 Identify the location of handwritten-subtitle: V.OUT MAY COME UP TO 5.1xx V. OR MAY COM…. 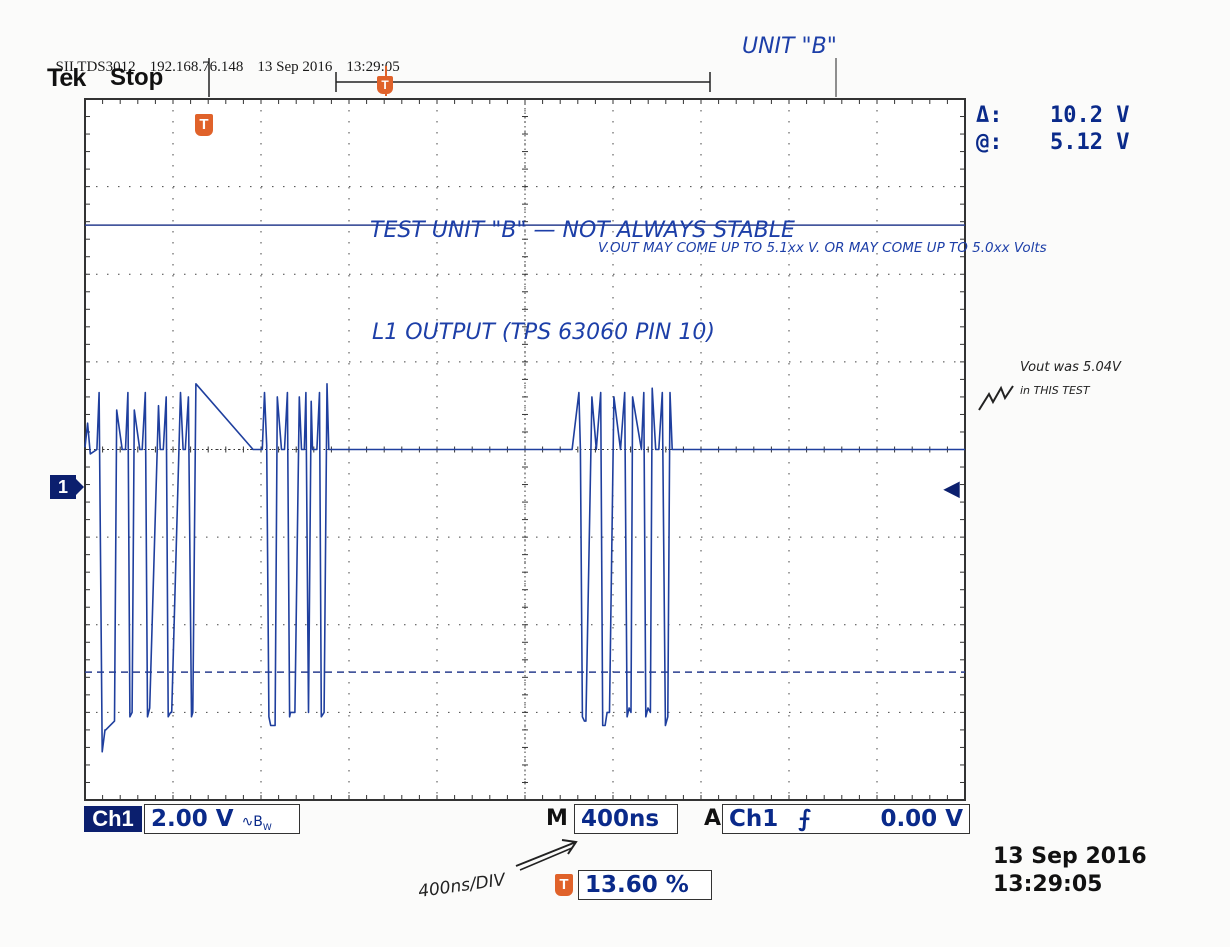
(822, 248).